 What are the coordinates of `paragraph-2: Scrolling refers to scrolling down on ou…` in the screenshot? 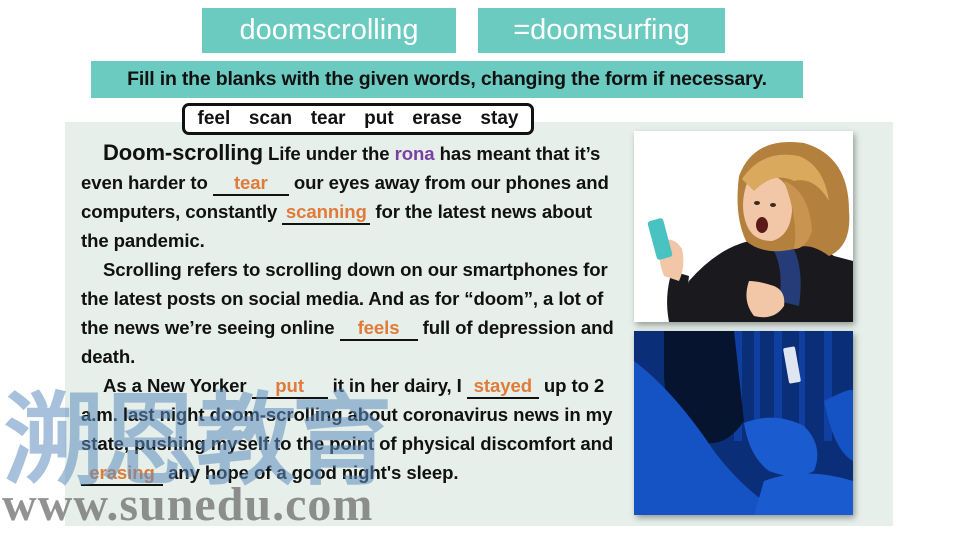 It's located at (351, 313).